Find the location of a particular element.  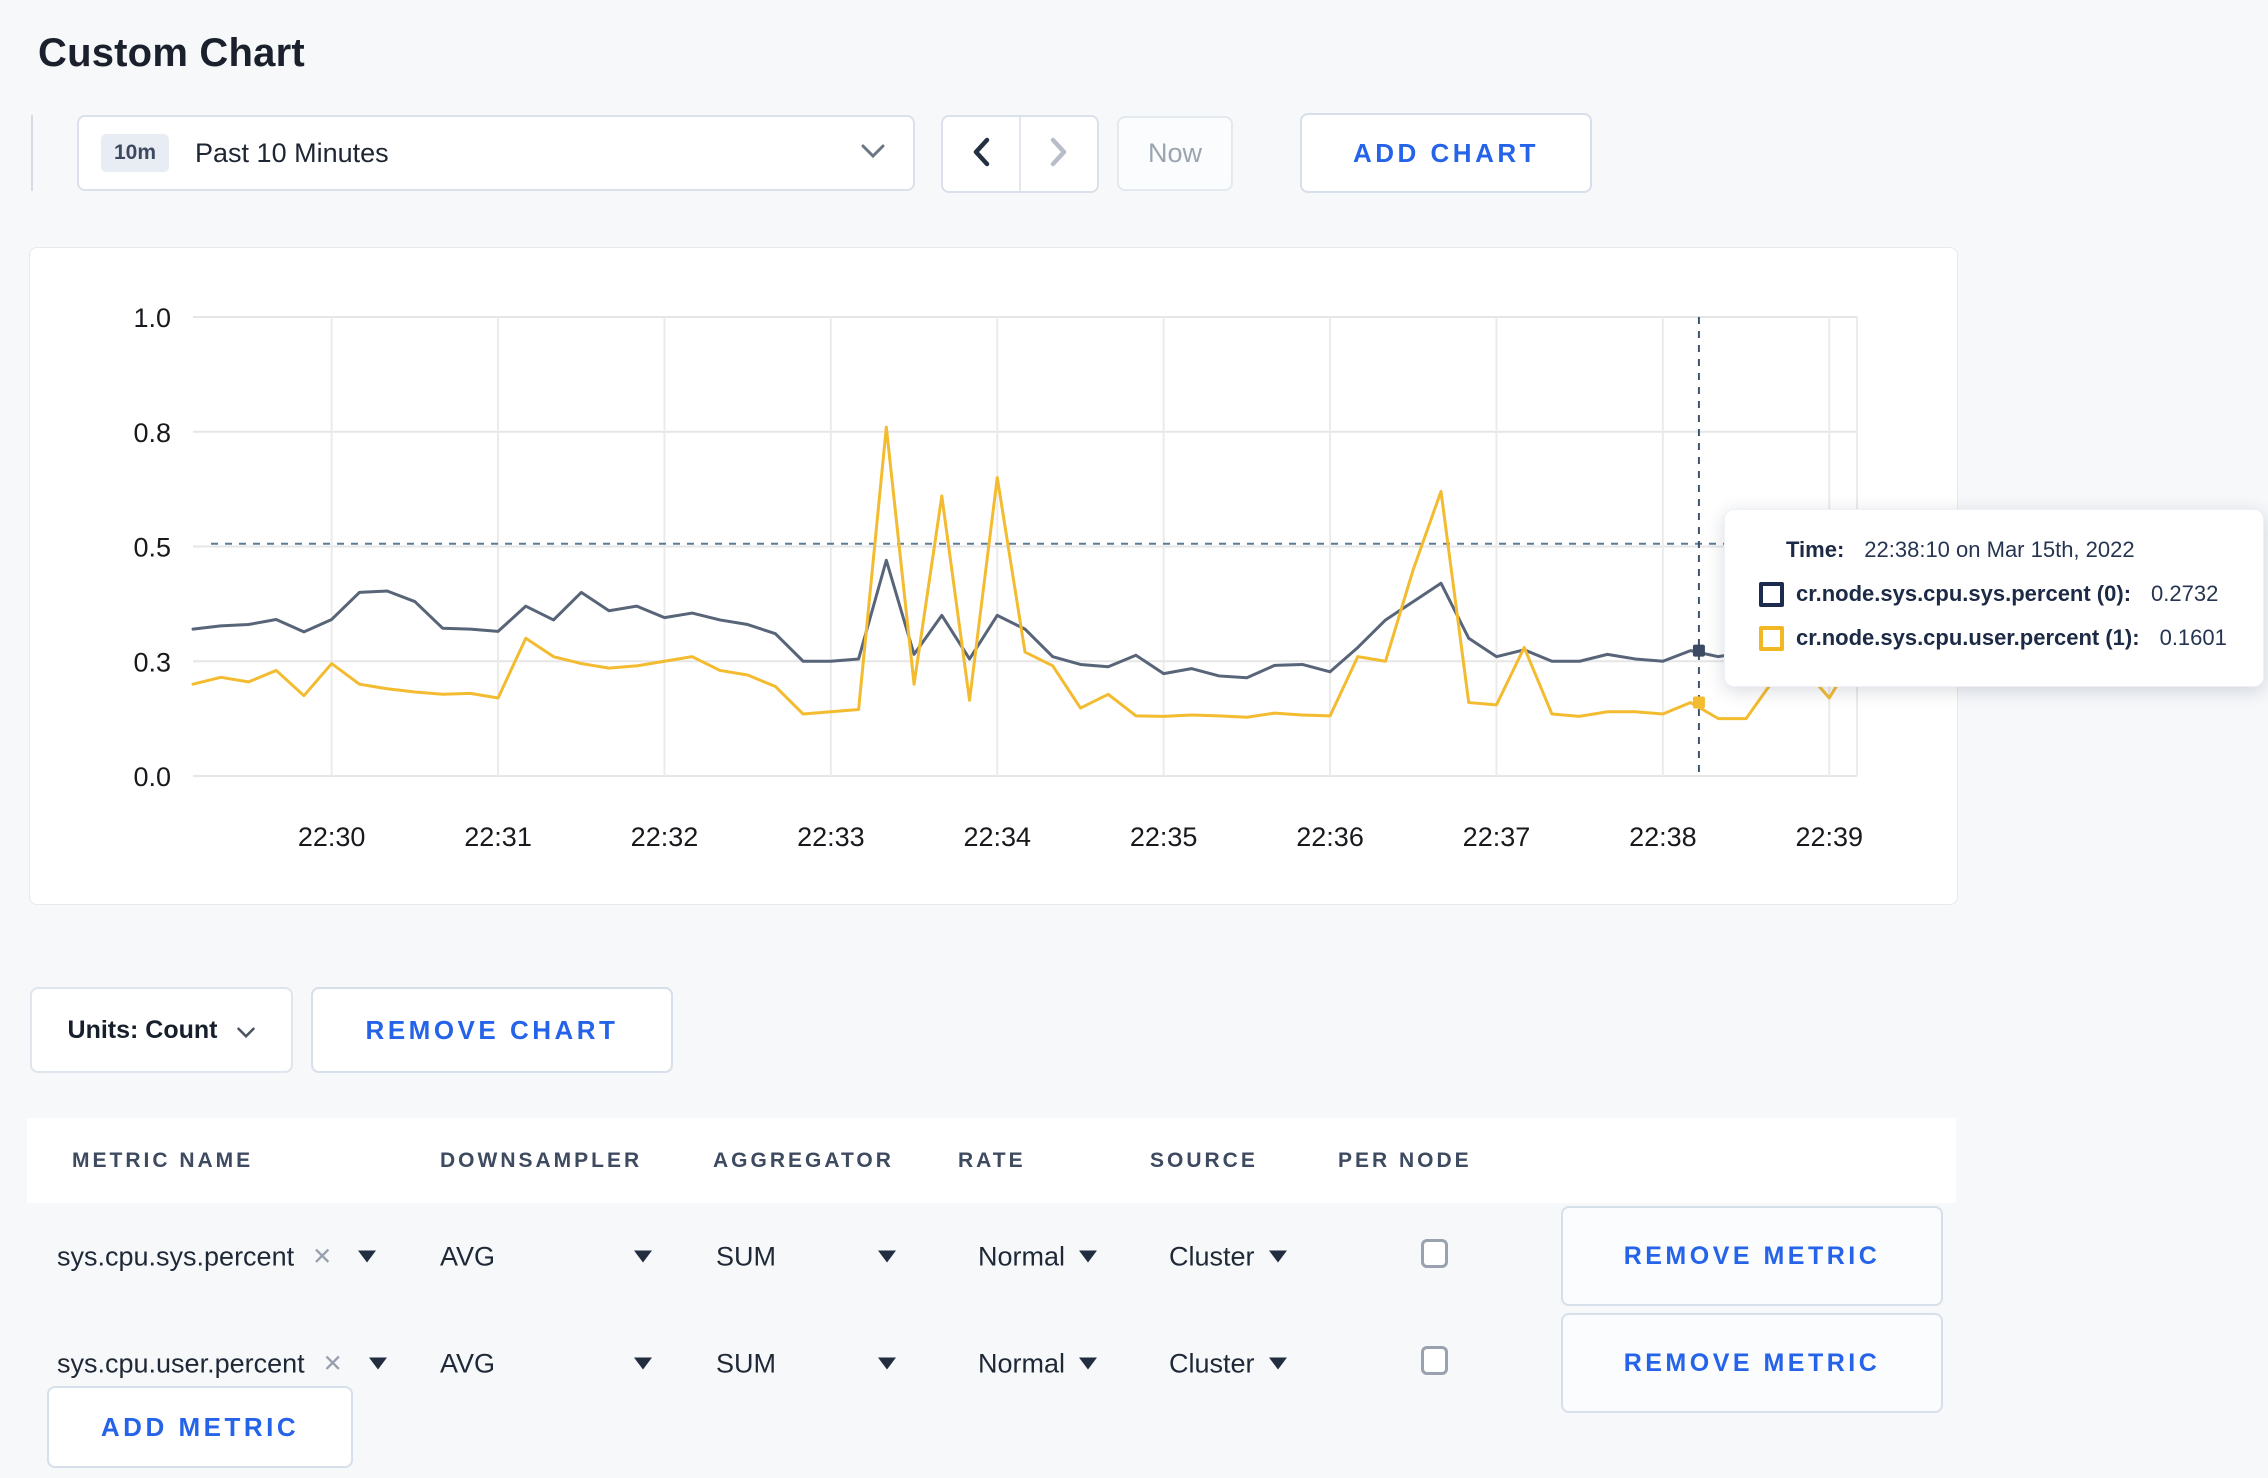

chevron-right-icon is located at coordinates (1059, 154).